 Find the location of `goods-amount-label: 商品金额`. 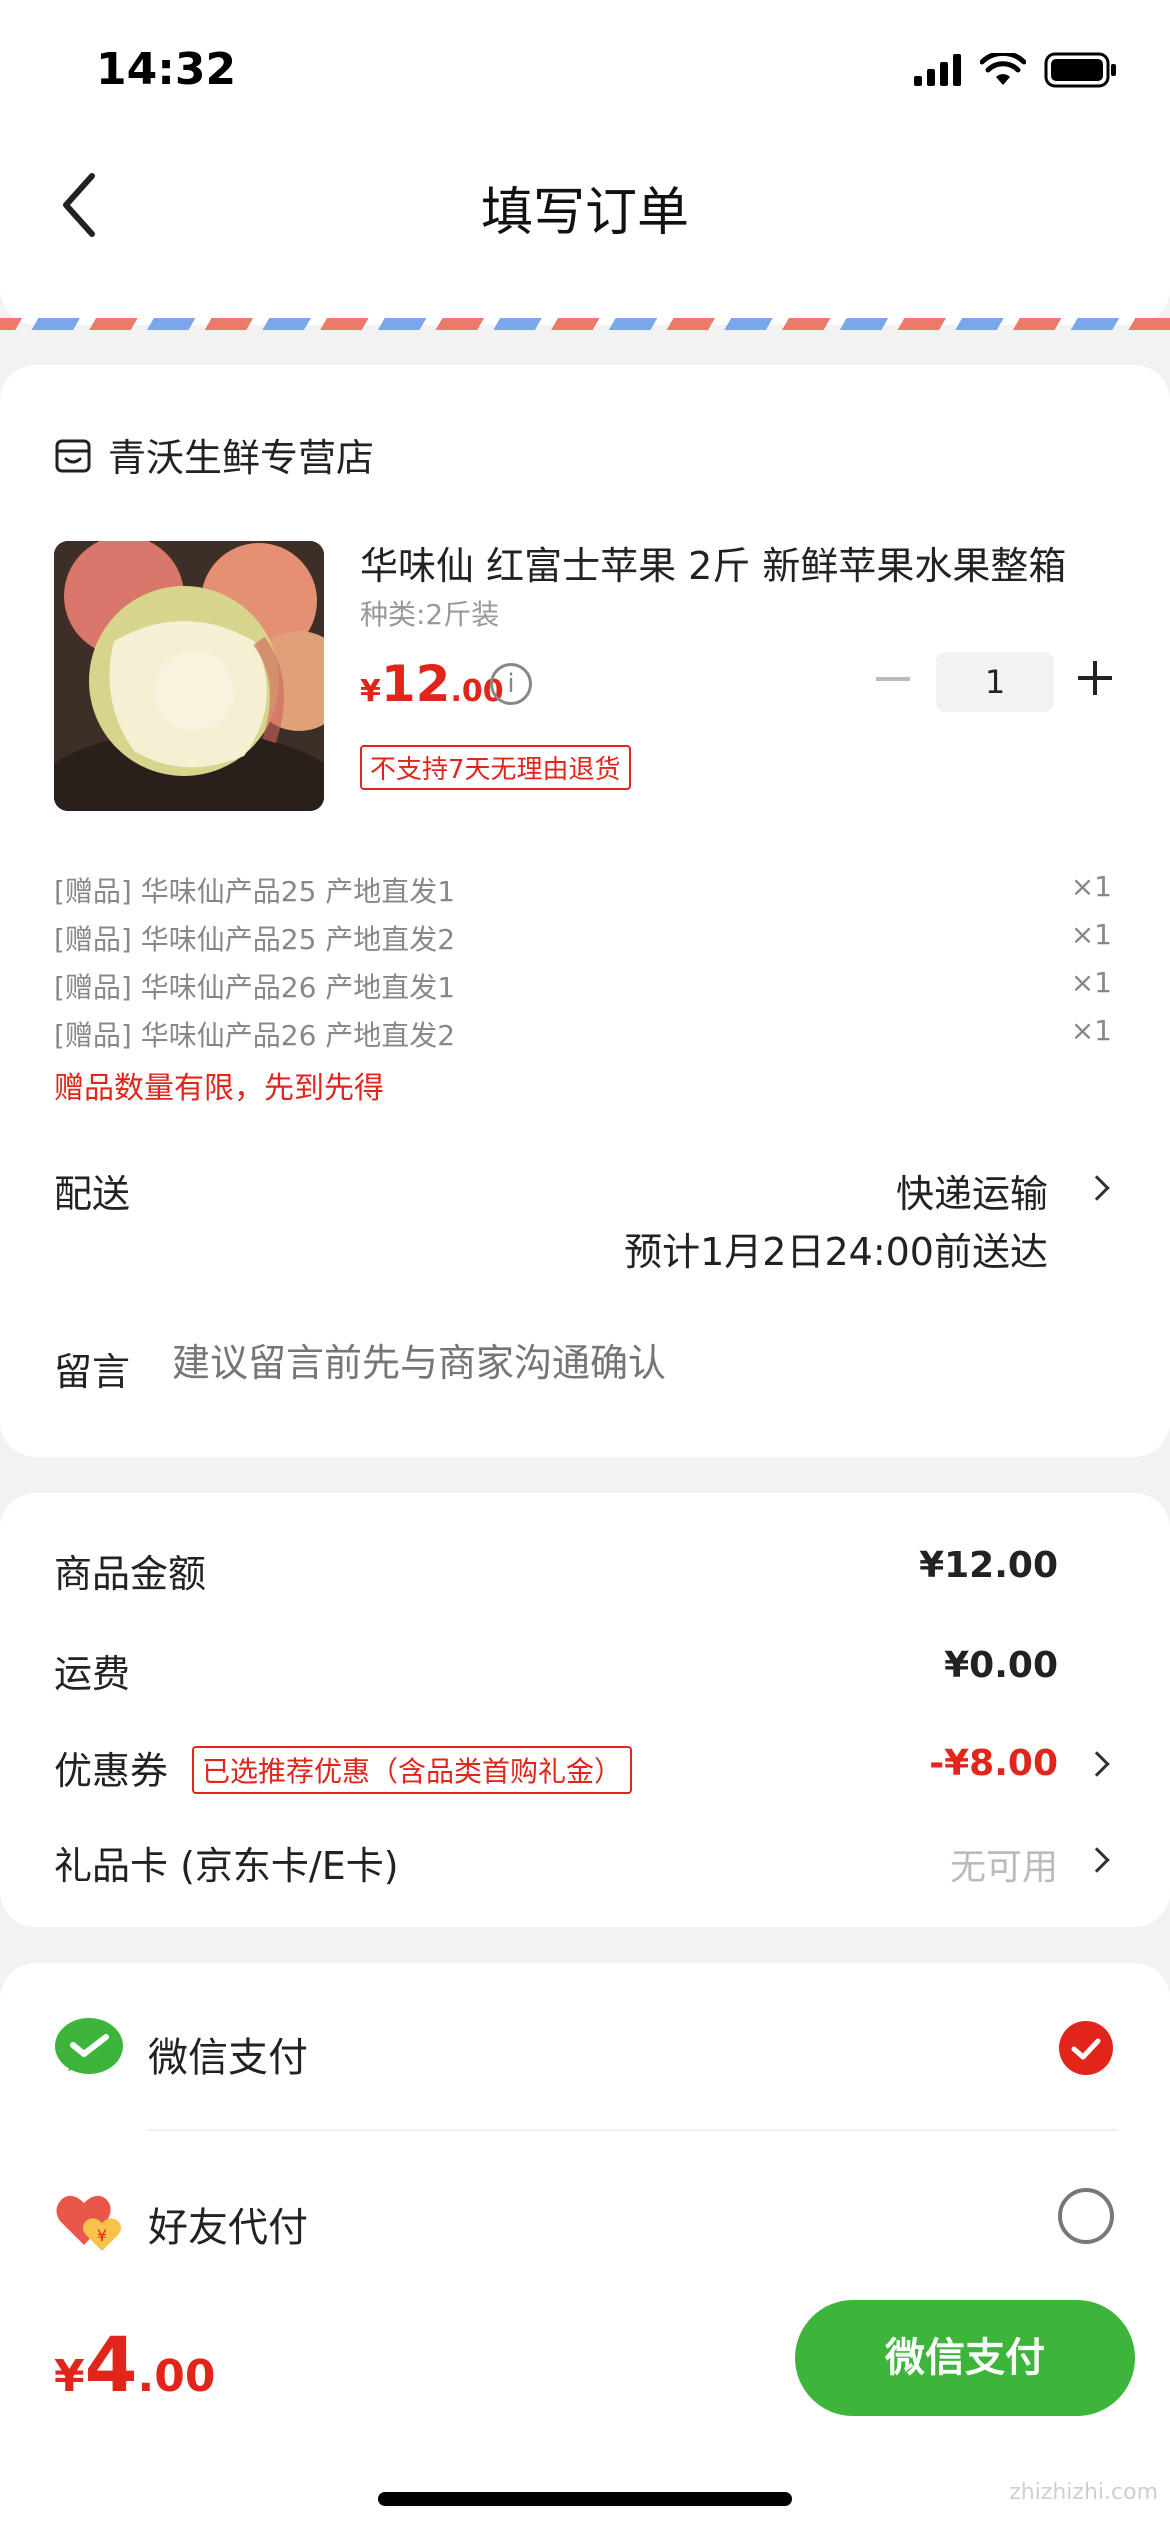

goods-amount-label: 商品金额 is located at coordinates (130, 1574).